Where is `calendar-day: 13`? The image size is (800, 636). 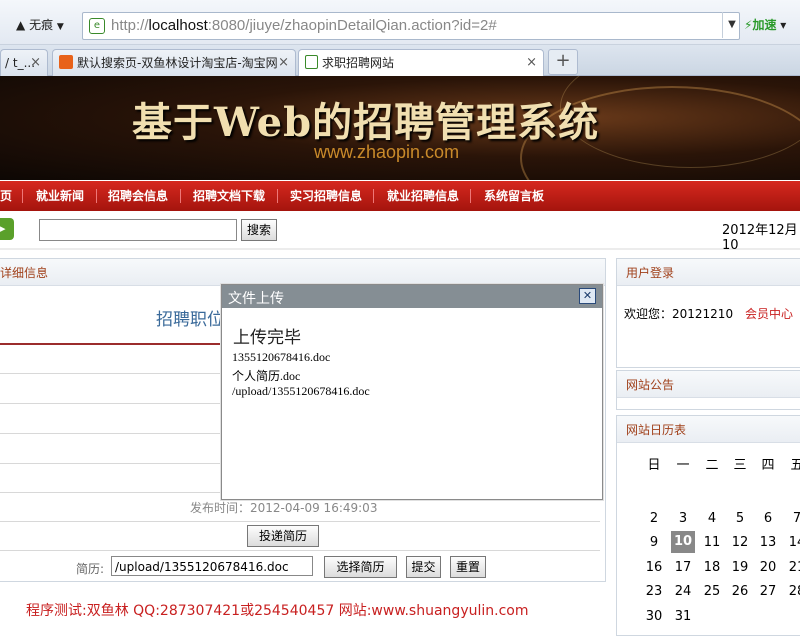
calendar-day: 13 is located at coordinates (768, 543).